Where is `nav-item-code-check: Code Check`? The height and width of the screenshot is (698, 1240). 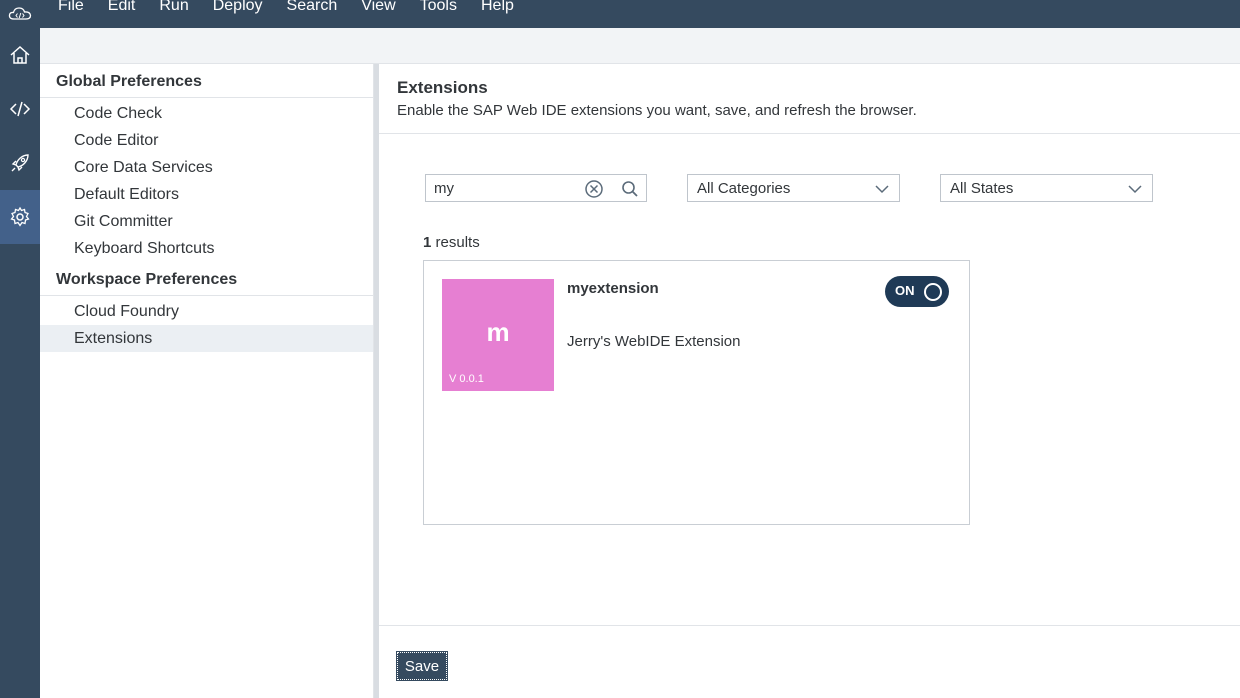
nav-item-code-check: Code Check is located at coordinates (206, 113).